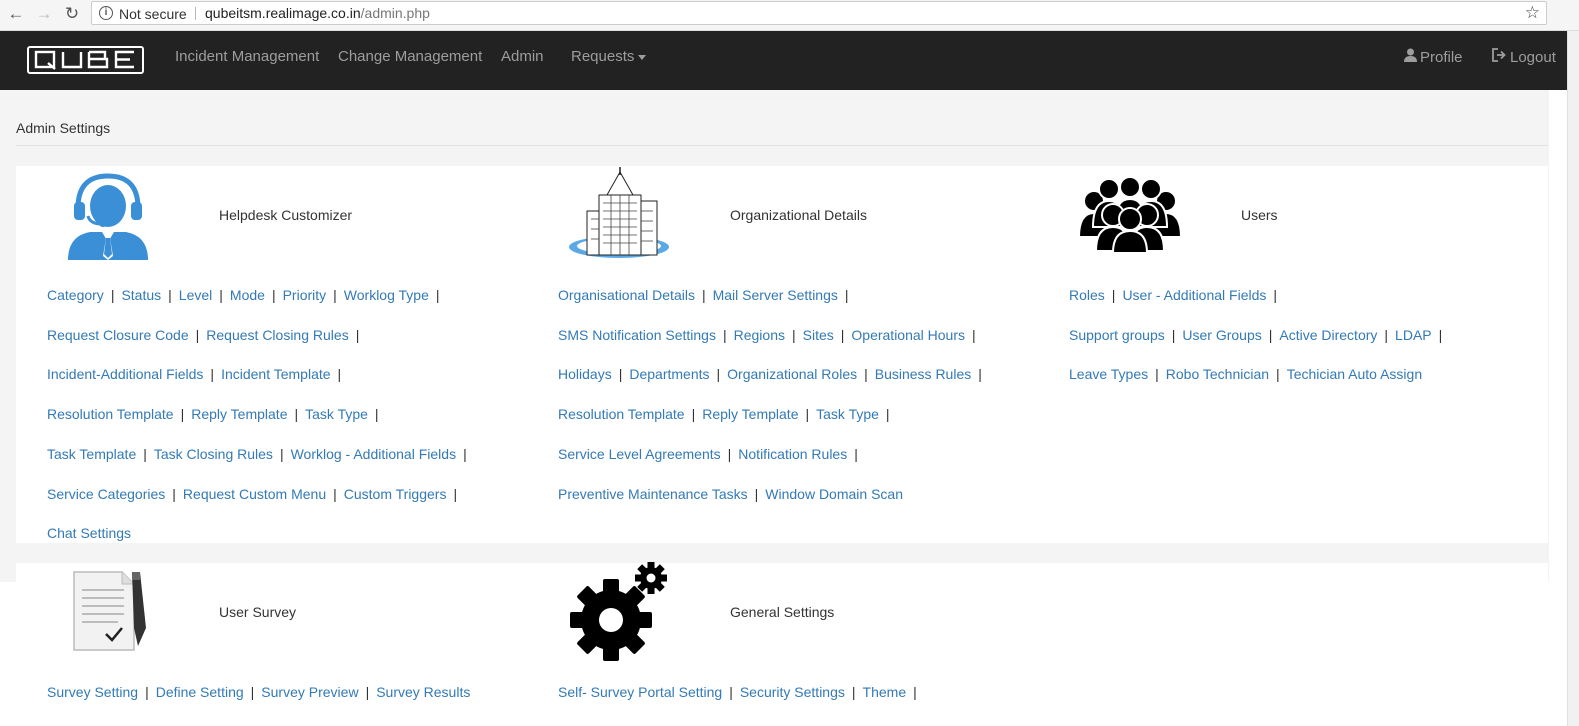 This screenshot has height=726, width=1579. Describe the element at coordinates (1524, 57) in the screenshot. I see `nav-logout: Logout` at that location.